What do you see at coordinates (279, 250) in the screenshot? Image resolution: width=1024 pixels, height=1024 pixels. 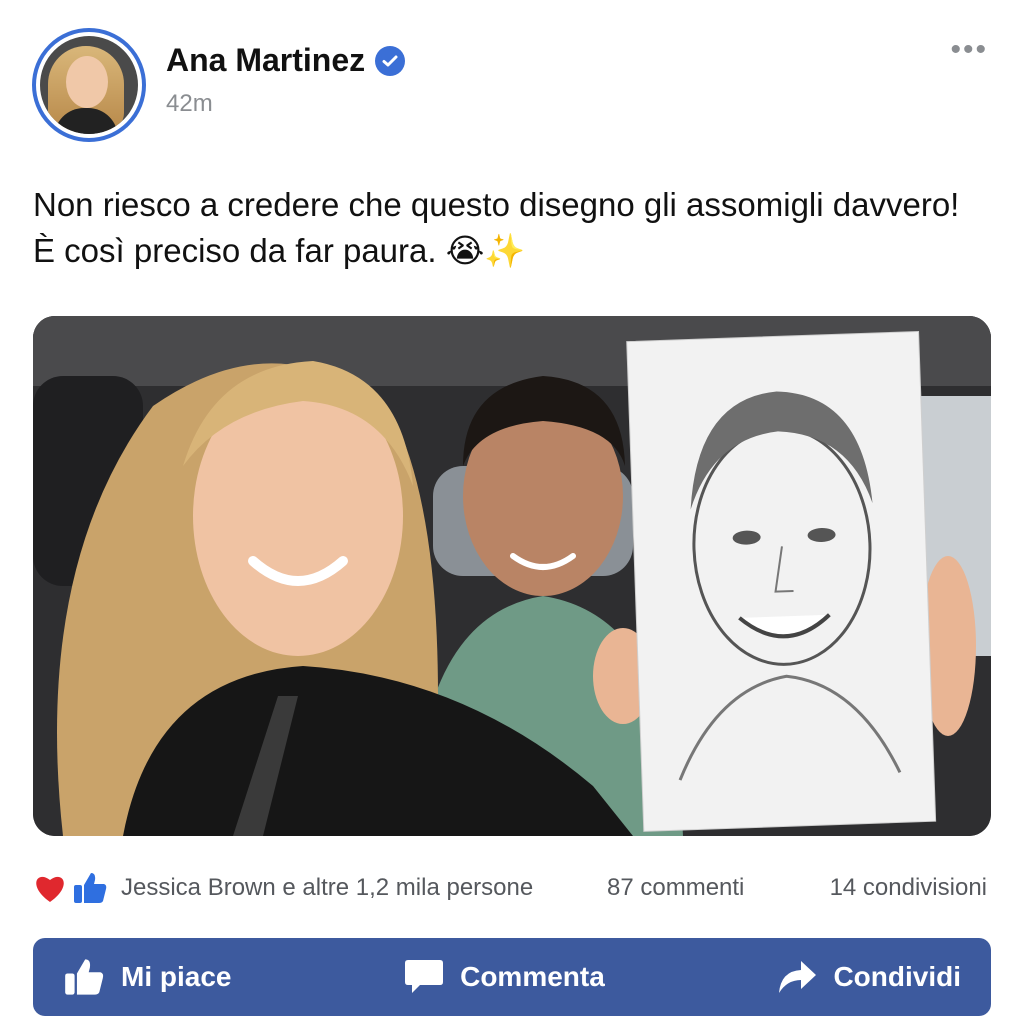 I see `caption-line-2: È così preciso da far paura. 😭✨` at bounding box center [279, 250].